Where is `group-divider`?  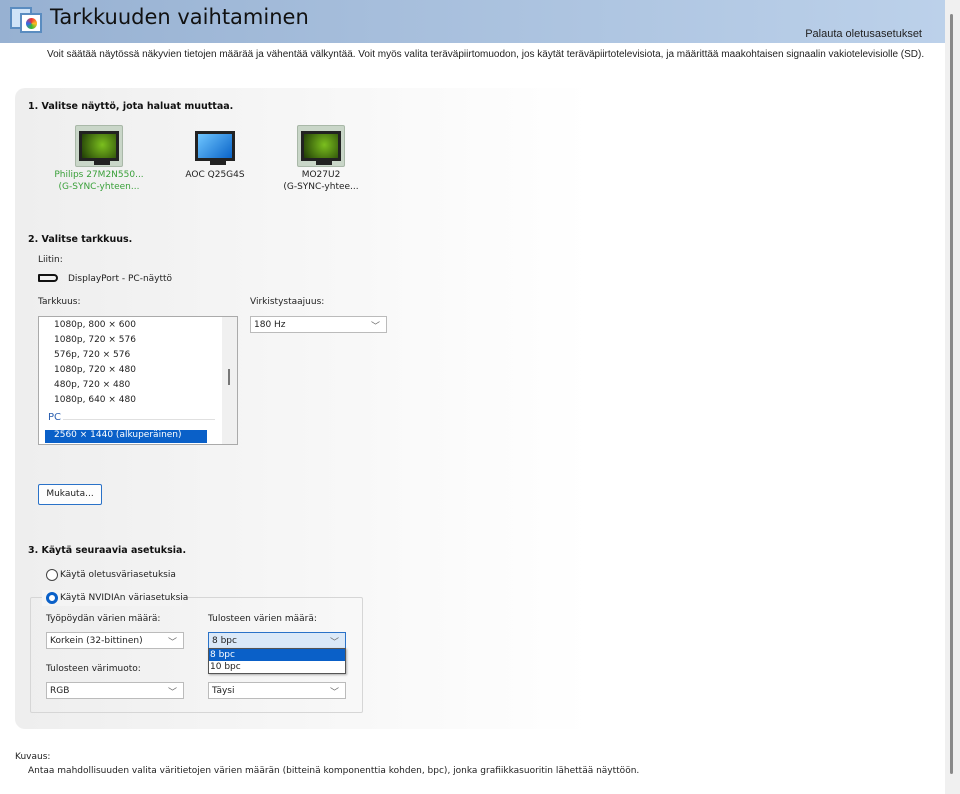
group-divider is located at coordinates (139, 419).